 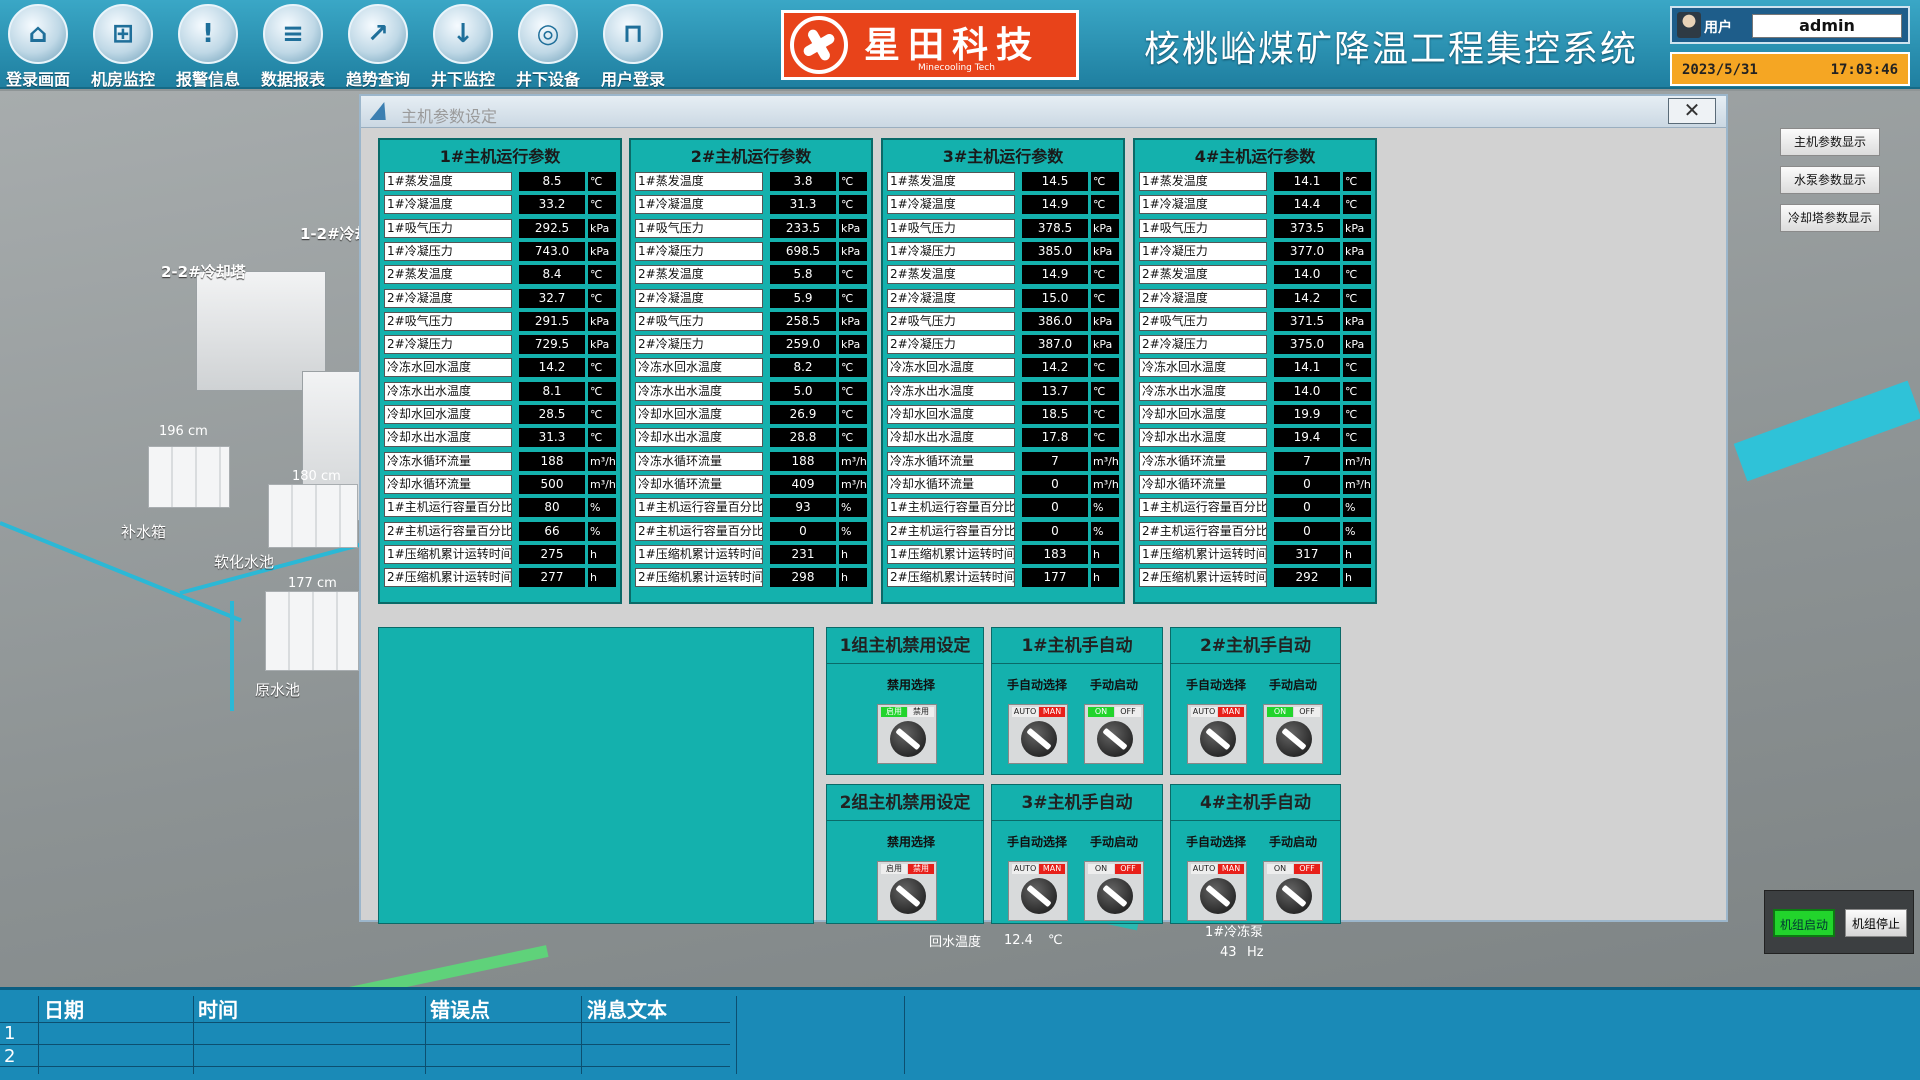 I want to click on switch-position-label: OFF, so click(x=1307, y=869).